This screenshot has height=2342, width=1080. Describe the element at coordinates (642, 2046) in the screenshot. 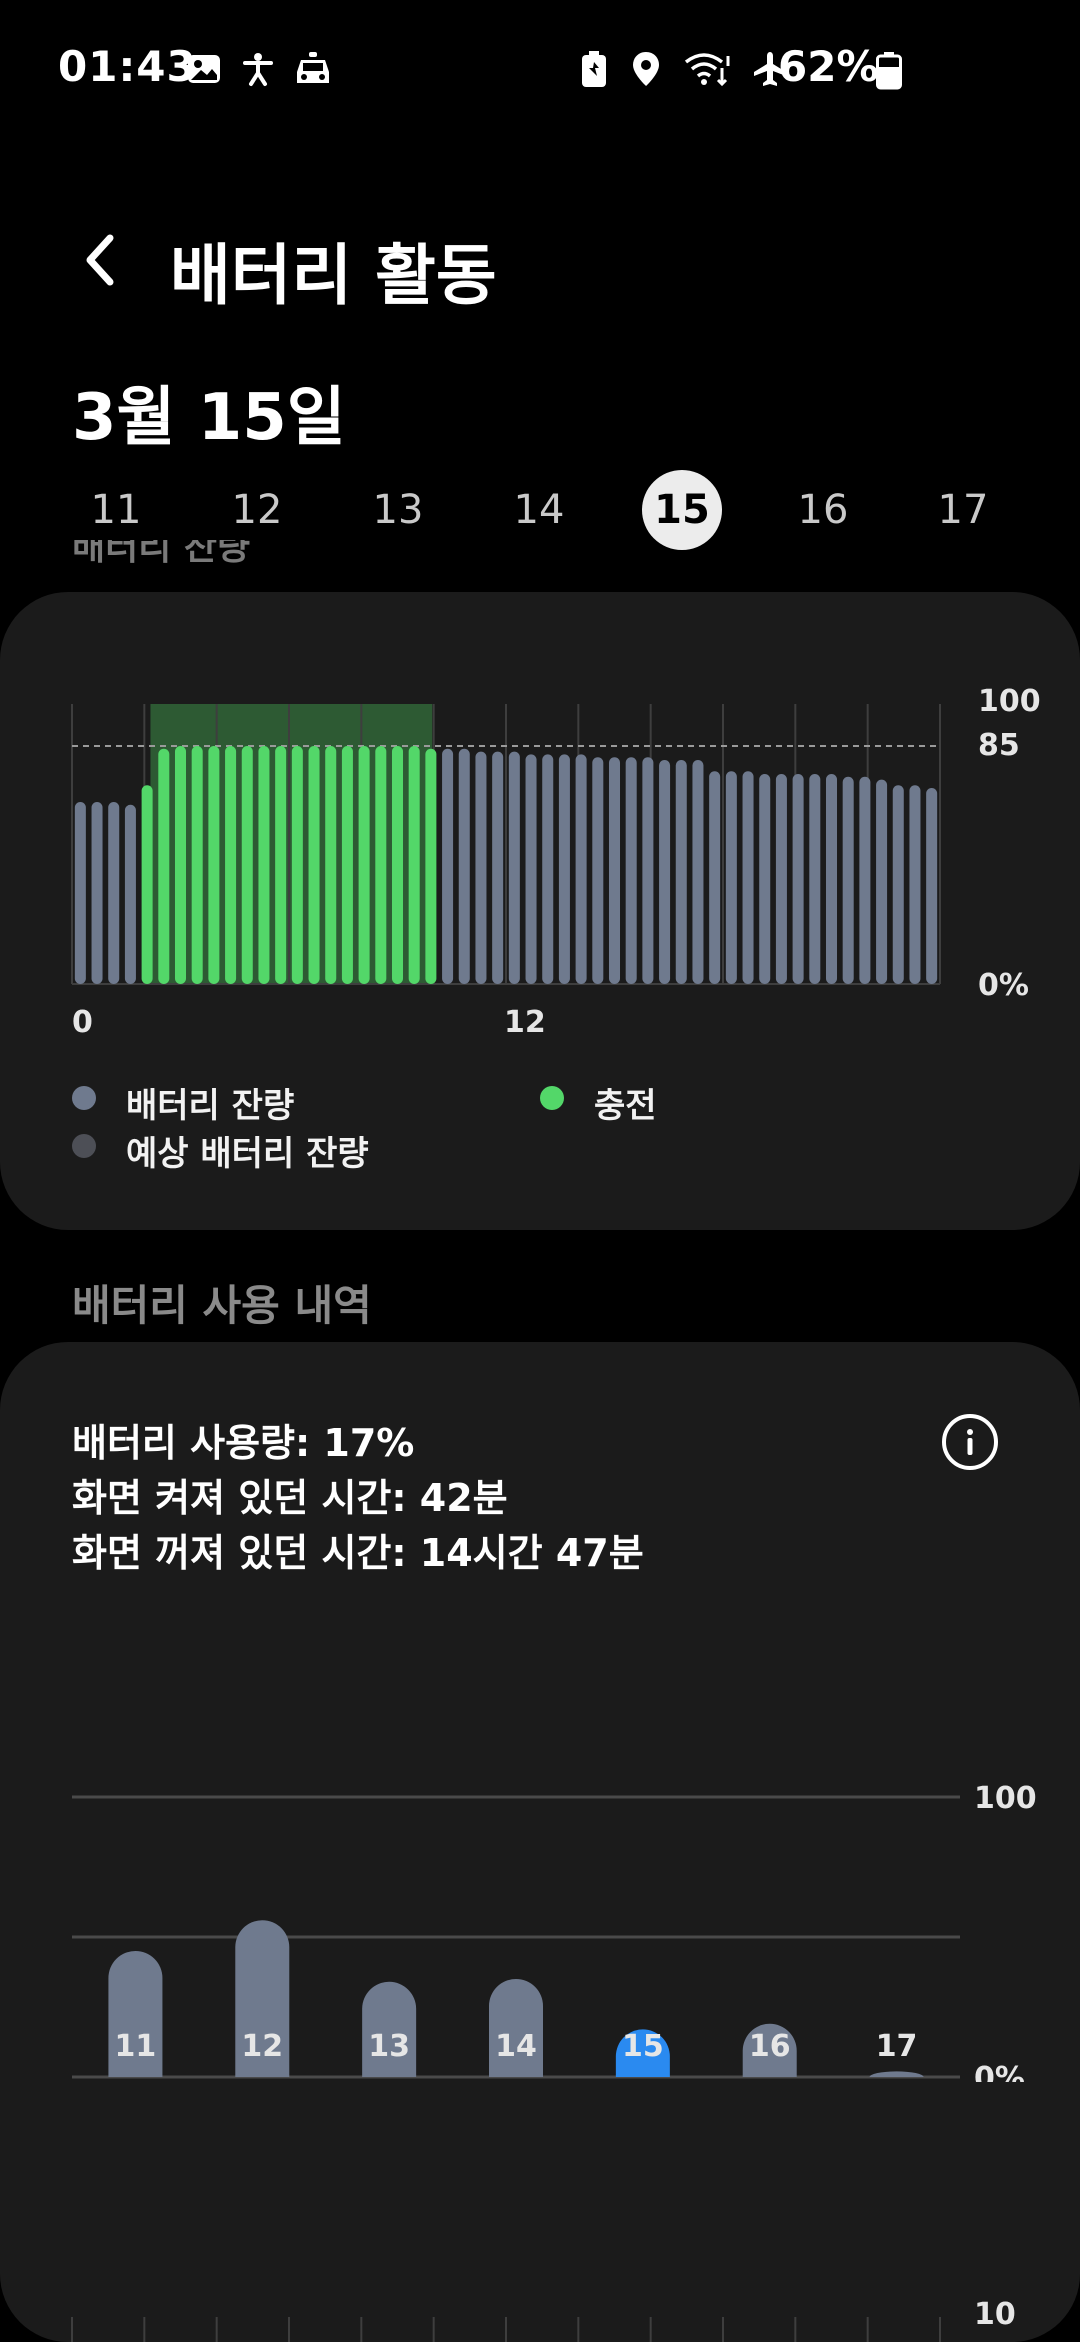

I see `daily-x-label: 15` at that location.